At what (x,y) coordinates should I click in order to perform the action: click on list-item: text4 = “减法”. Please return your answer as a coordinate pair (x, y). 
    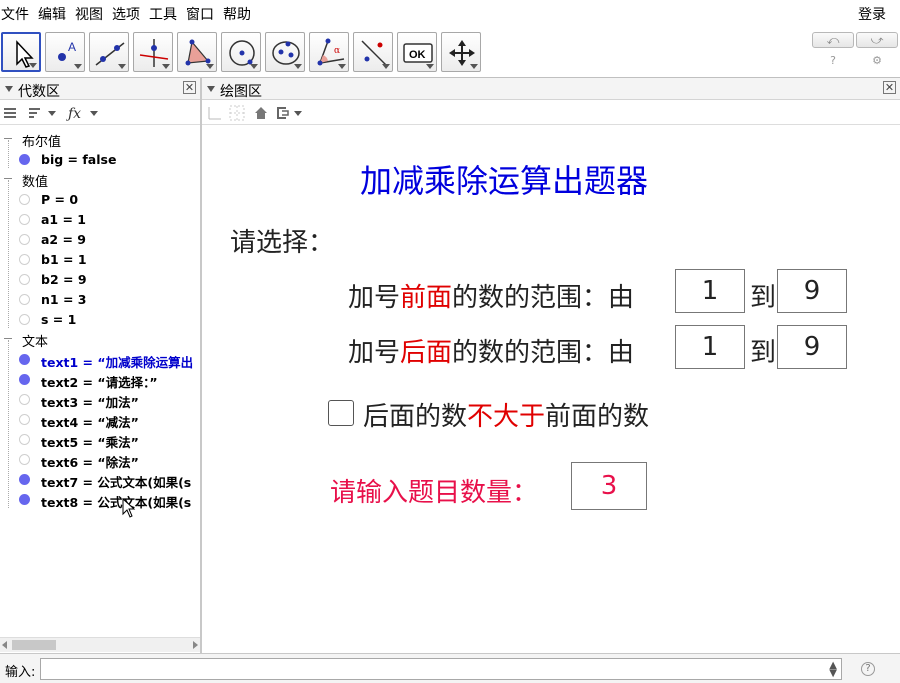
    Looking at the image, I should click on (100, 419).